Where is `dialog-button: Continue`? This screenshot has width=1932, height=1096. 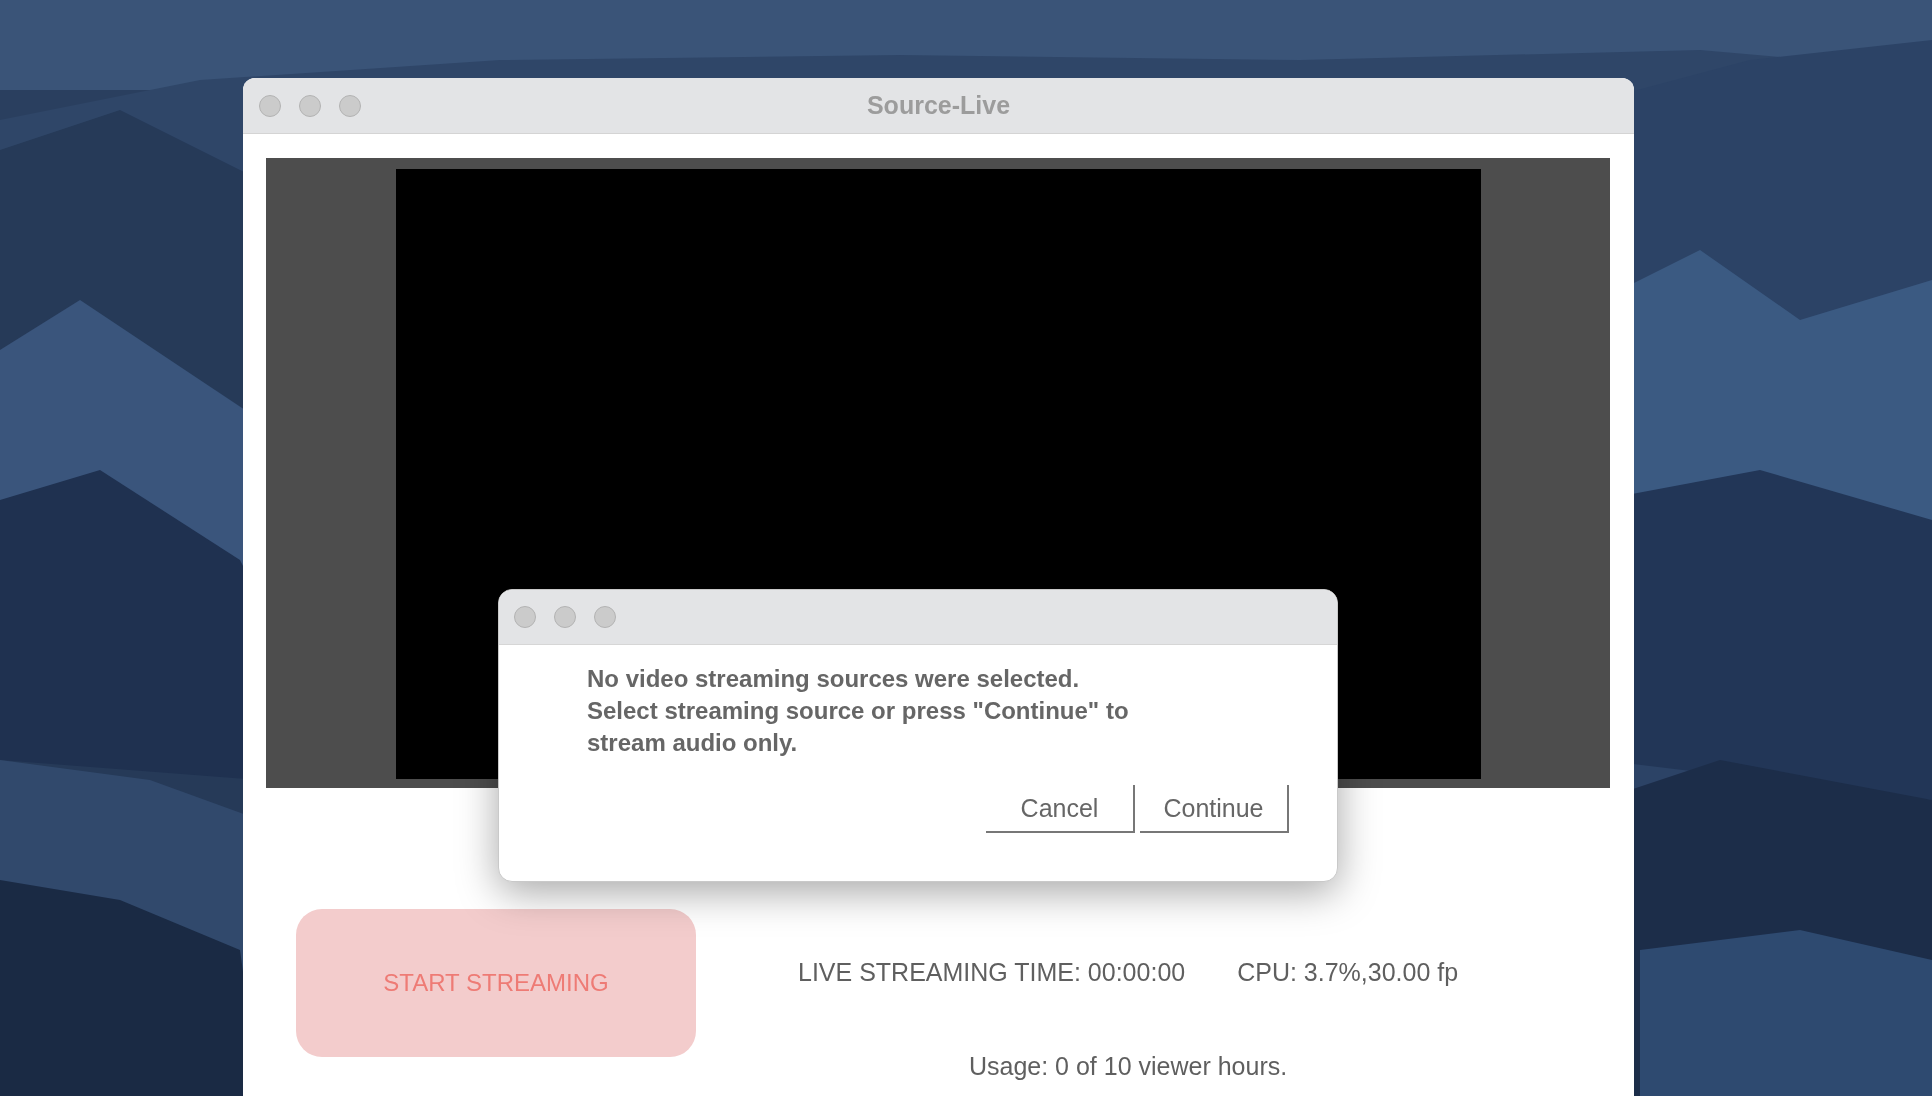 dialog-button: Continue is located at coordinates (1214, 809).